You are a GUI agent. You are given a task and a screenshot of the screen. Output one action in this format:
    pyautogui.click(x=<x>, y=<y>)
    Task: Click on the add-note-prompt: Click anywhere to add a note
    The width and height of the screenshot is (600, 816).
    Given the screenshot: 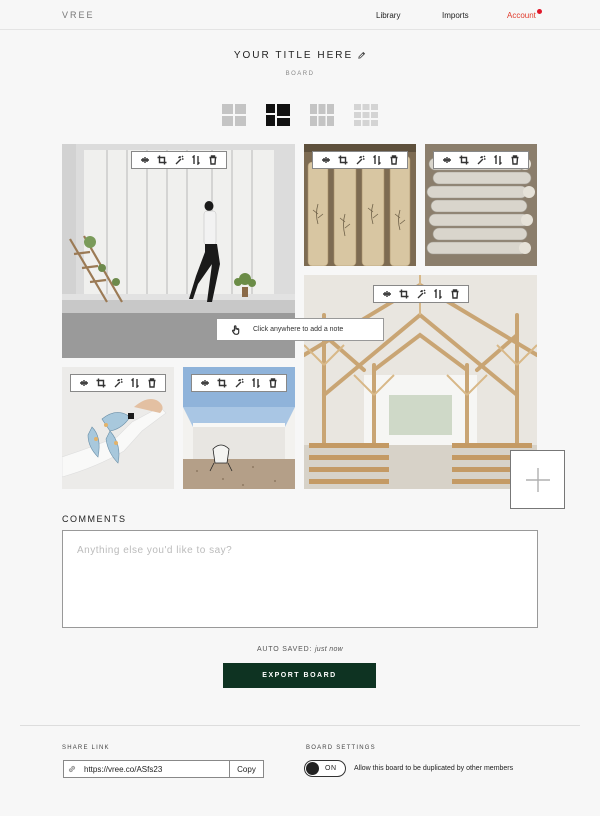 What is the action you would take?
    pyautogui.click(x=300, y=329)
    